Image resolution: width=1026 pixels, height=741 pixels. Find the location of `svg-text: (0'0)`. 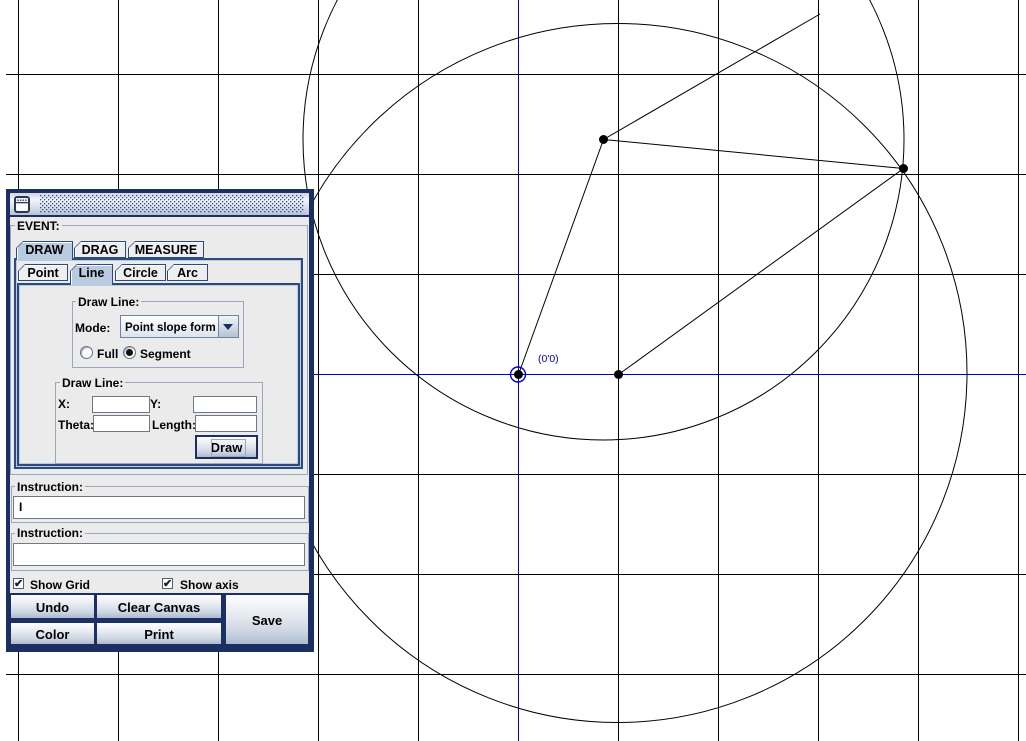

svg-text: (0'0) is located at coordinates (548, 359).